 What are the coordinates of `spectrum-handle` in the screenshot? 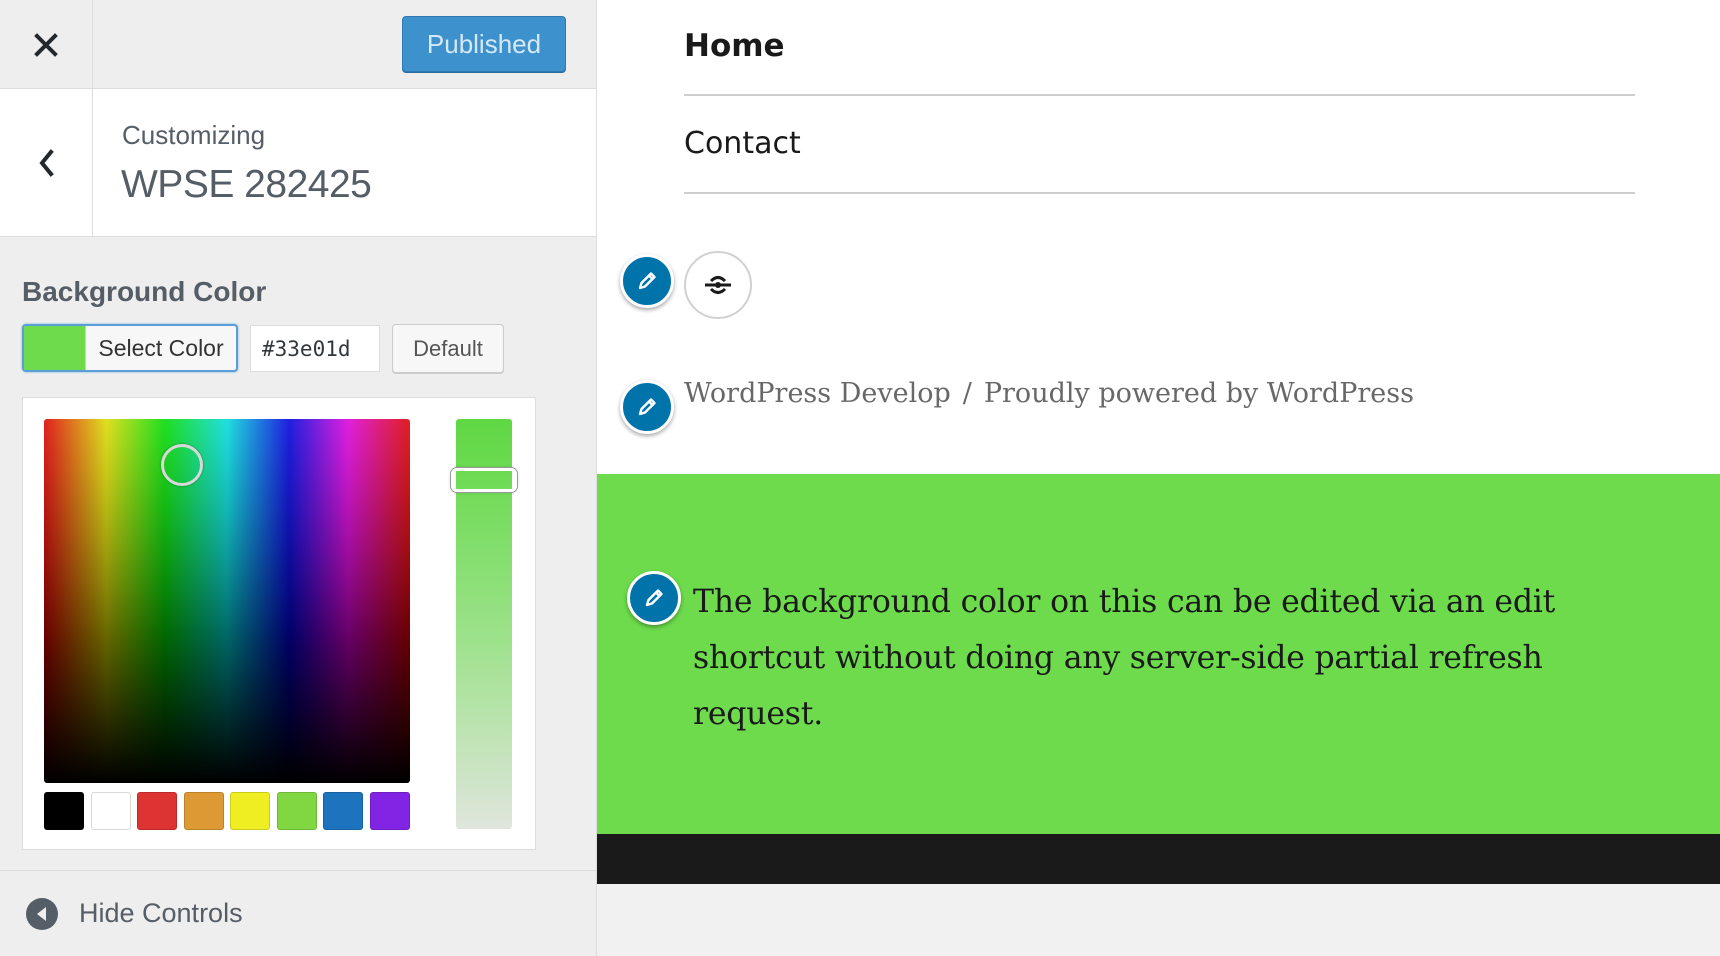 It's located at (182, 465).